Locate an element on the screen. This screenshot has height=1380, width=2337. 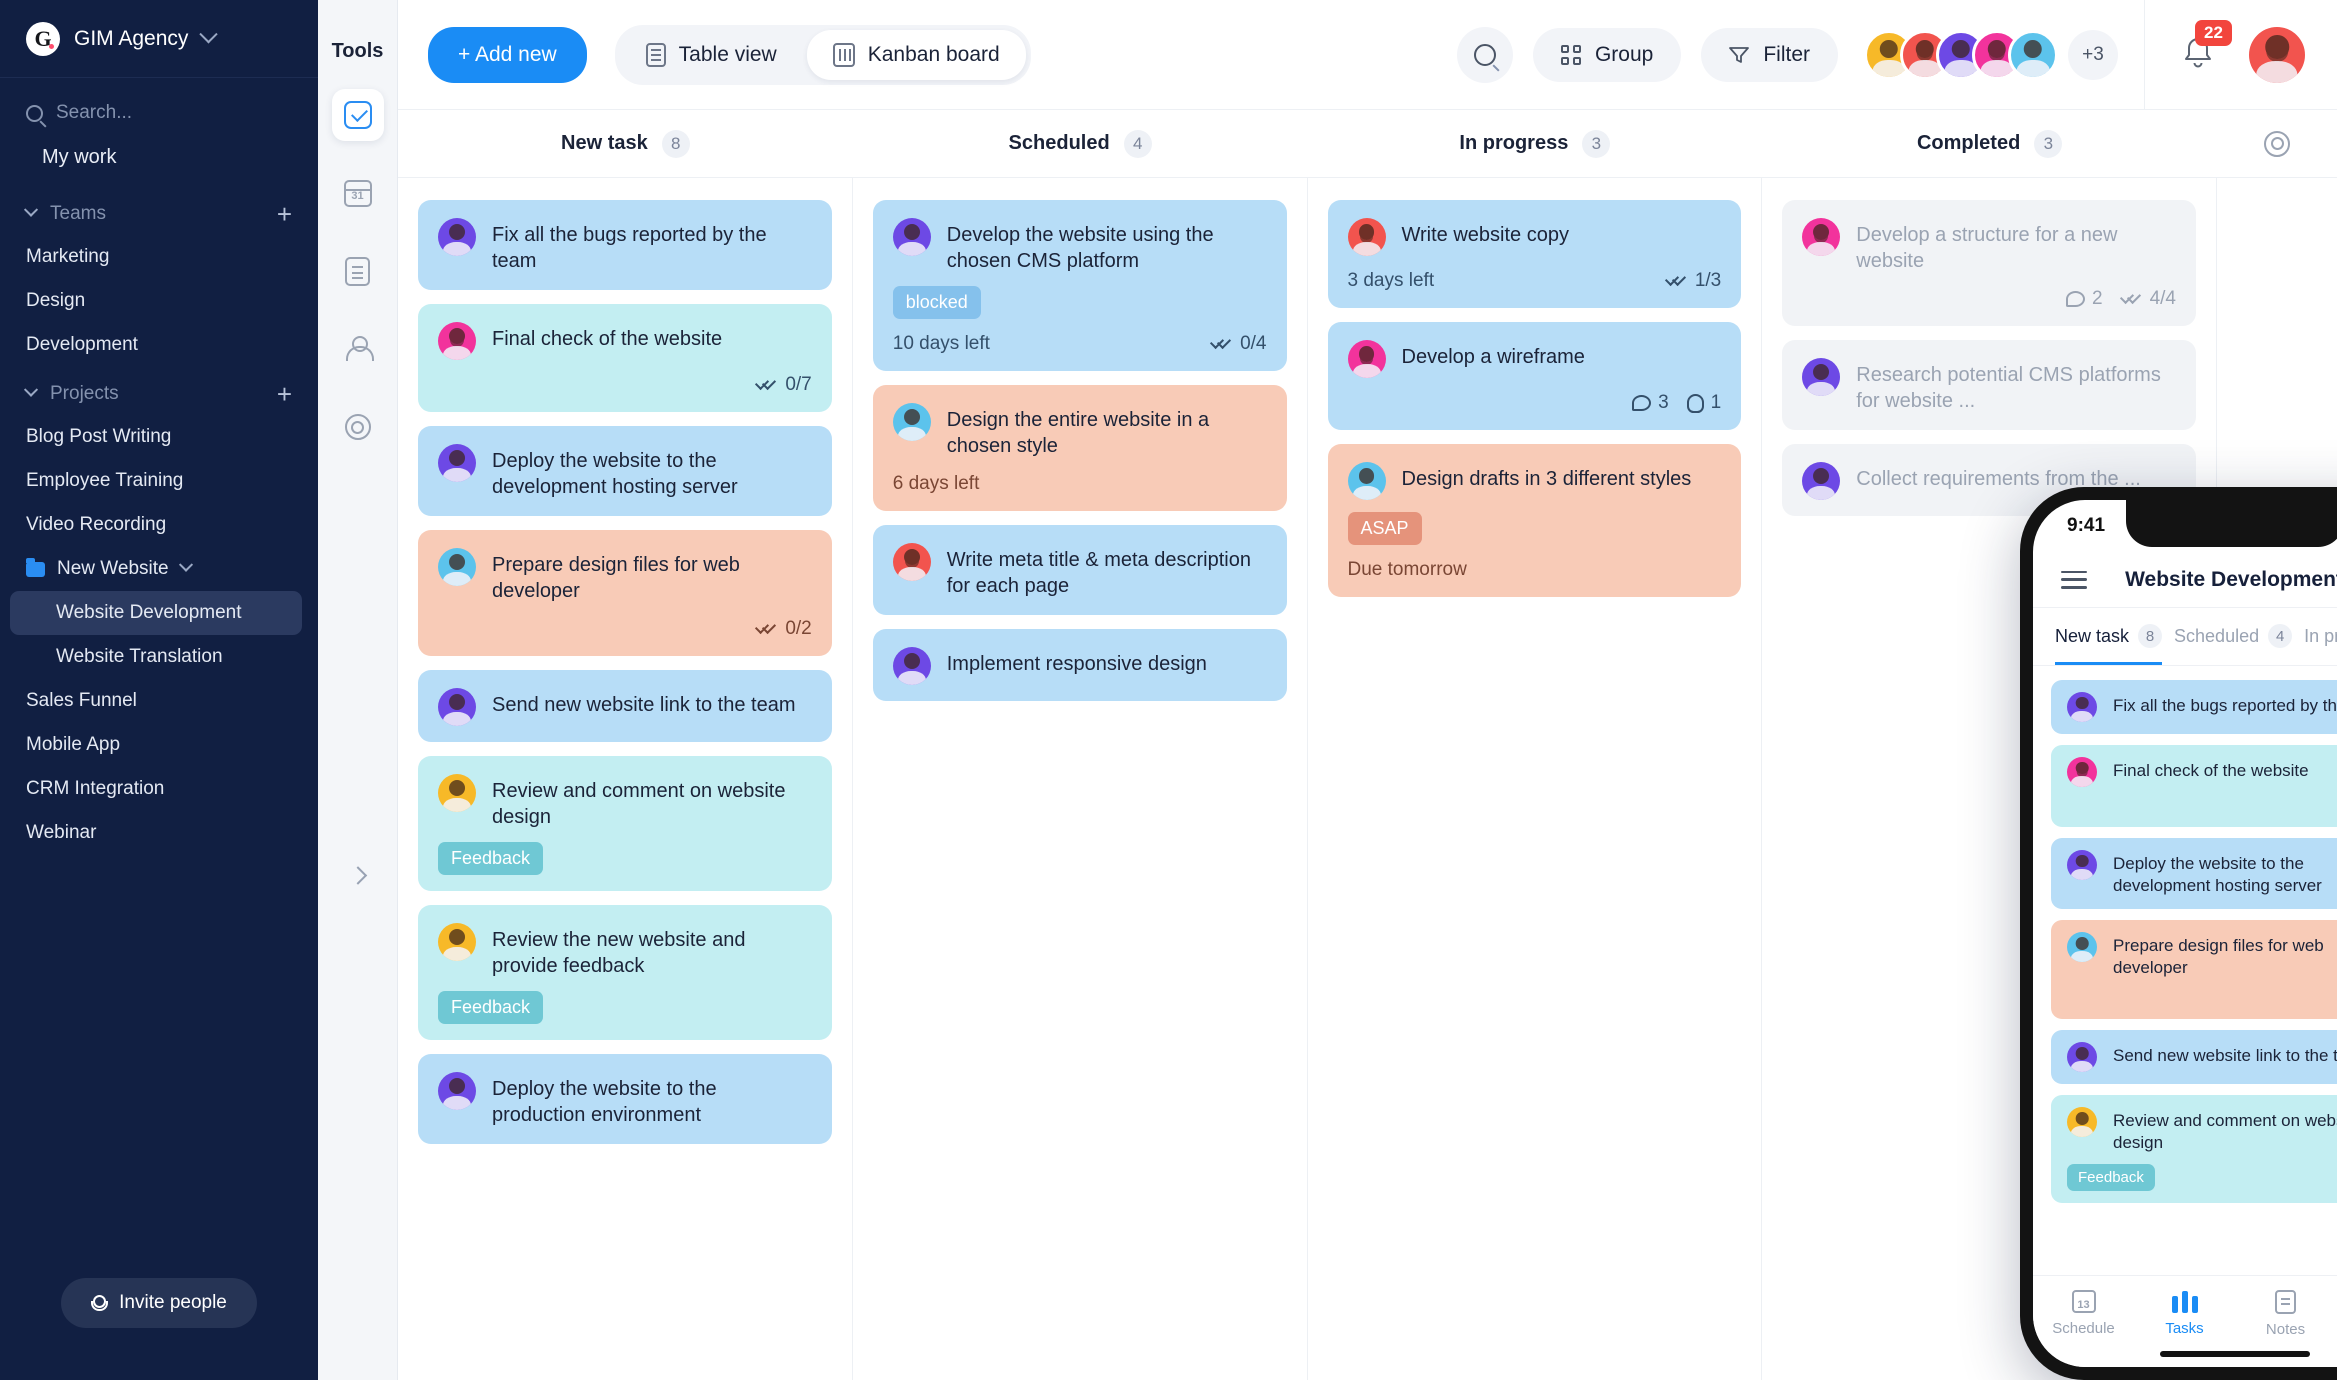
tab-kanban-board: Kanban board is located at coordinates (916, 54).